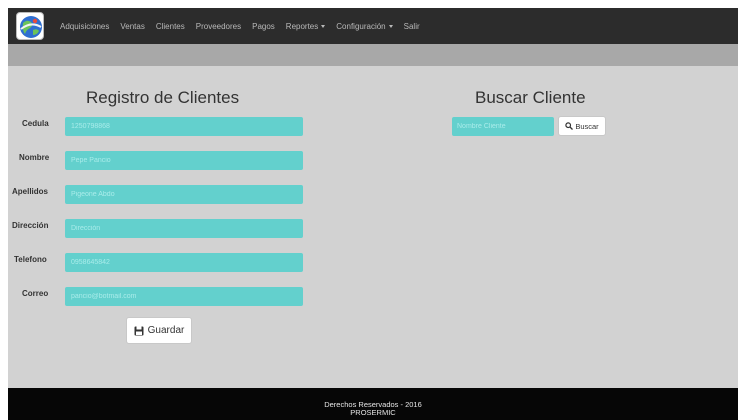  I want to click on search-button-label: Buscar, so click(587, 126).